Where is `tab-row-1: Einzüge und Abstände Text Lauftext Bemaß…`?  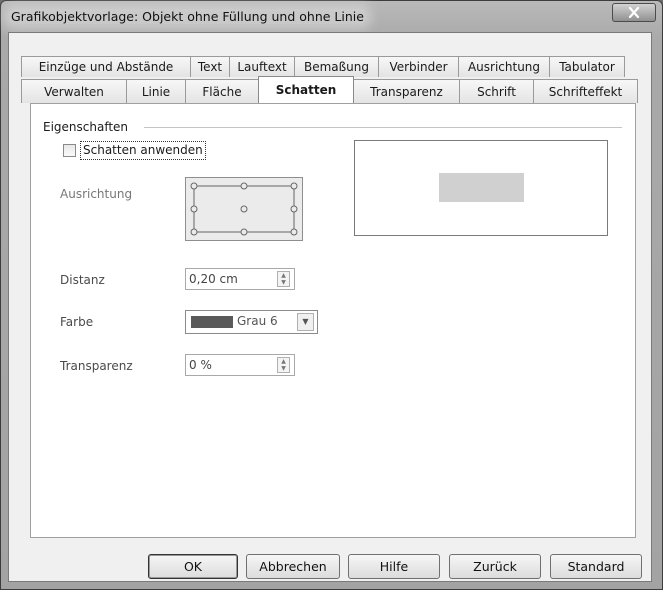 tab-row-1: Einzüge und Abstände Text Lauftext Bemaß… is located at coordinates (323, 66).